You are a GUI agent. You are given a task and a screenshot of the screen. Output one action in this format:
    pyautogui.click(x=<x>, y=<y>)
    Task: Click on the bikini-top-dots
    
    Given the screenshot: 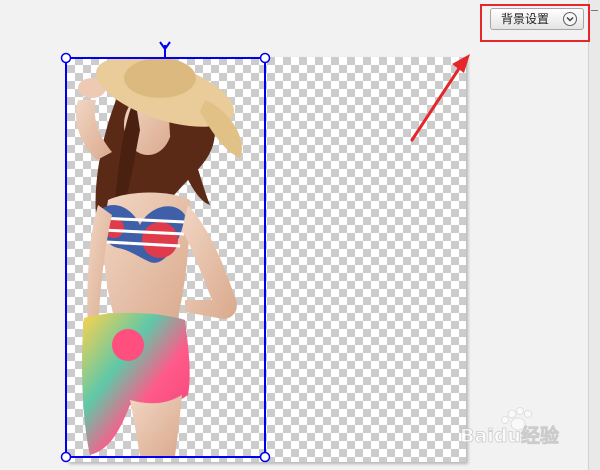 What is the action you would take?
    pyautogui.click(x=160, y=240)
    